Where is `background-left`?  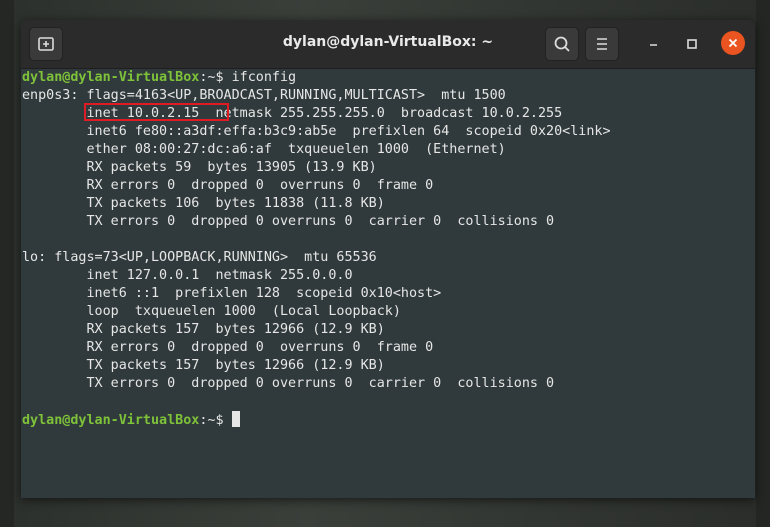 background-left is located at coordinates (7, 263).